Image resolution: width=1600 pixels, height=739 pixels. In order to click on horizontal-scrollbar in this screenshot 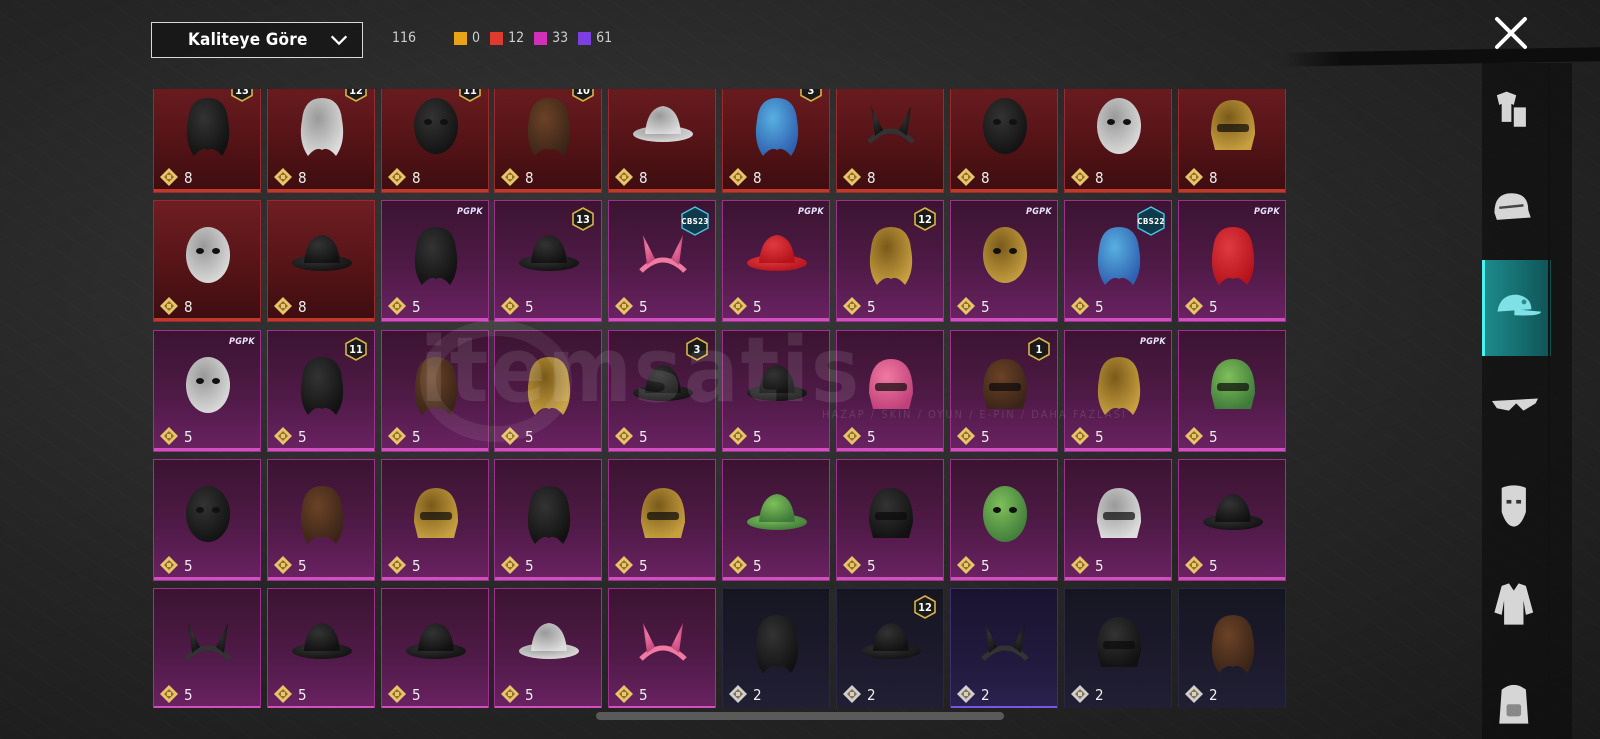, I will do `click(800, 716)`.